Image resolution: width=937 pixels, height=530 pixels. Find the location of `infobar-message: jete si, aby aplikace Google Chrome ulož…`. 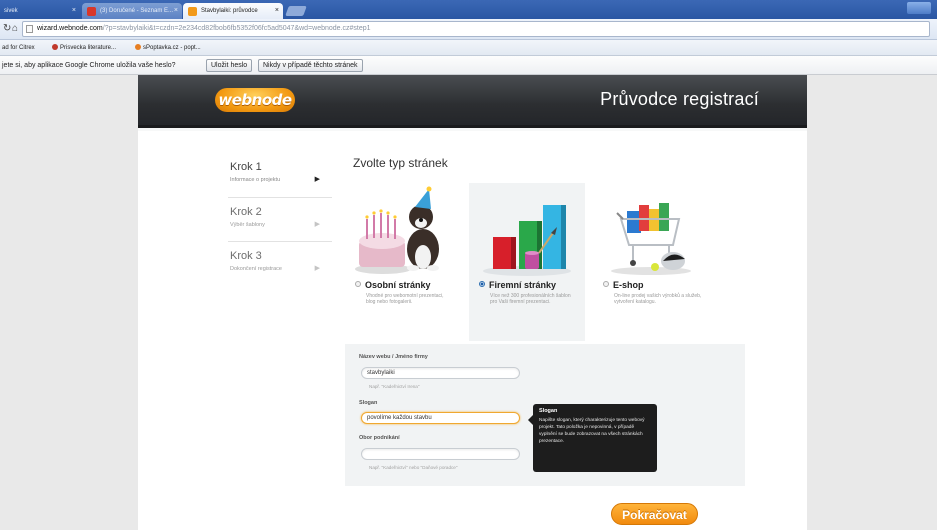

infobar-message: jete si, aby aplikace Google Chrome ulož… is located at coordinates (89, 65).